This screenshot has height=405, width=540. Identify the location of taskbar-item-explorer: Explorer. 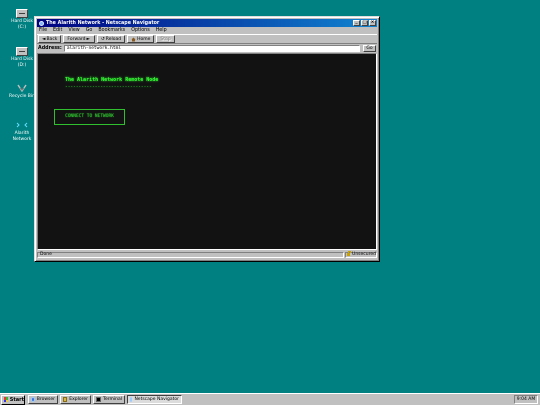
(75, 399).